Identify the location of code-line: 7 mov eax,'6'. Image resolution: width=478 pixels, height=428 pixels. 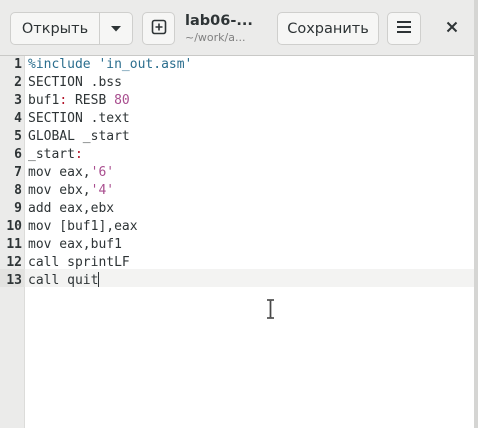
(237, 173).